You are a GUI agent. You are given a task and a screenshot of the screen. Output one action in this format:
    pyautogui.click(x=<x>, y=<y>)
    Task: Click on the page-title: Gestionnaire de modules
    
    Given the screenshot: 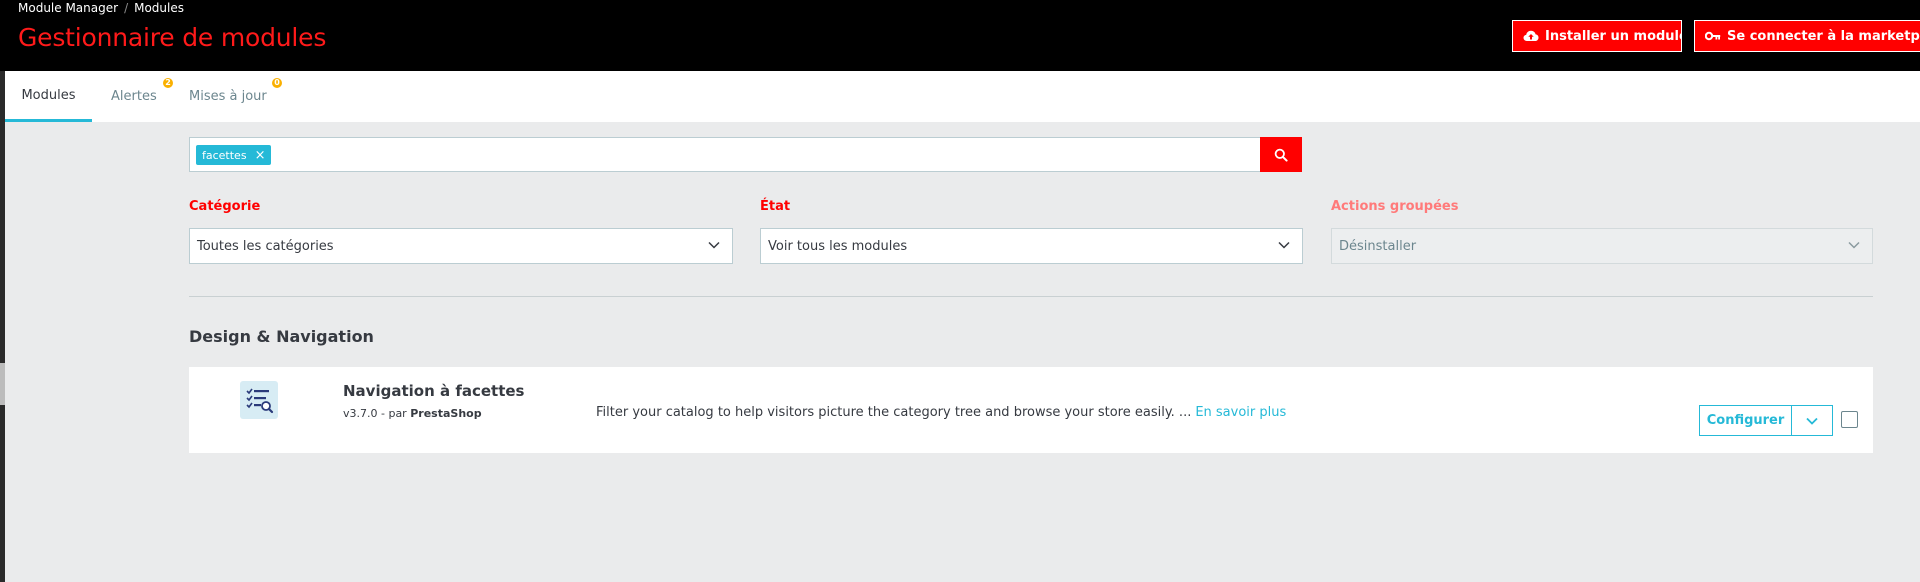 What is the action you would take?
    pyautogui.click(x=172, y=37)
    